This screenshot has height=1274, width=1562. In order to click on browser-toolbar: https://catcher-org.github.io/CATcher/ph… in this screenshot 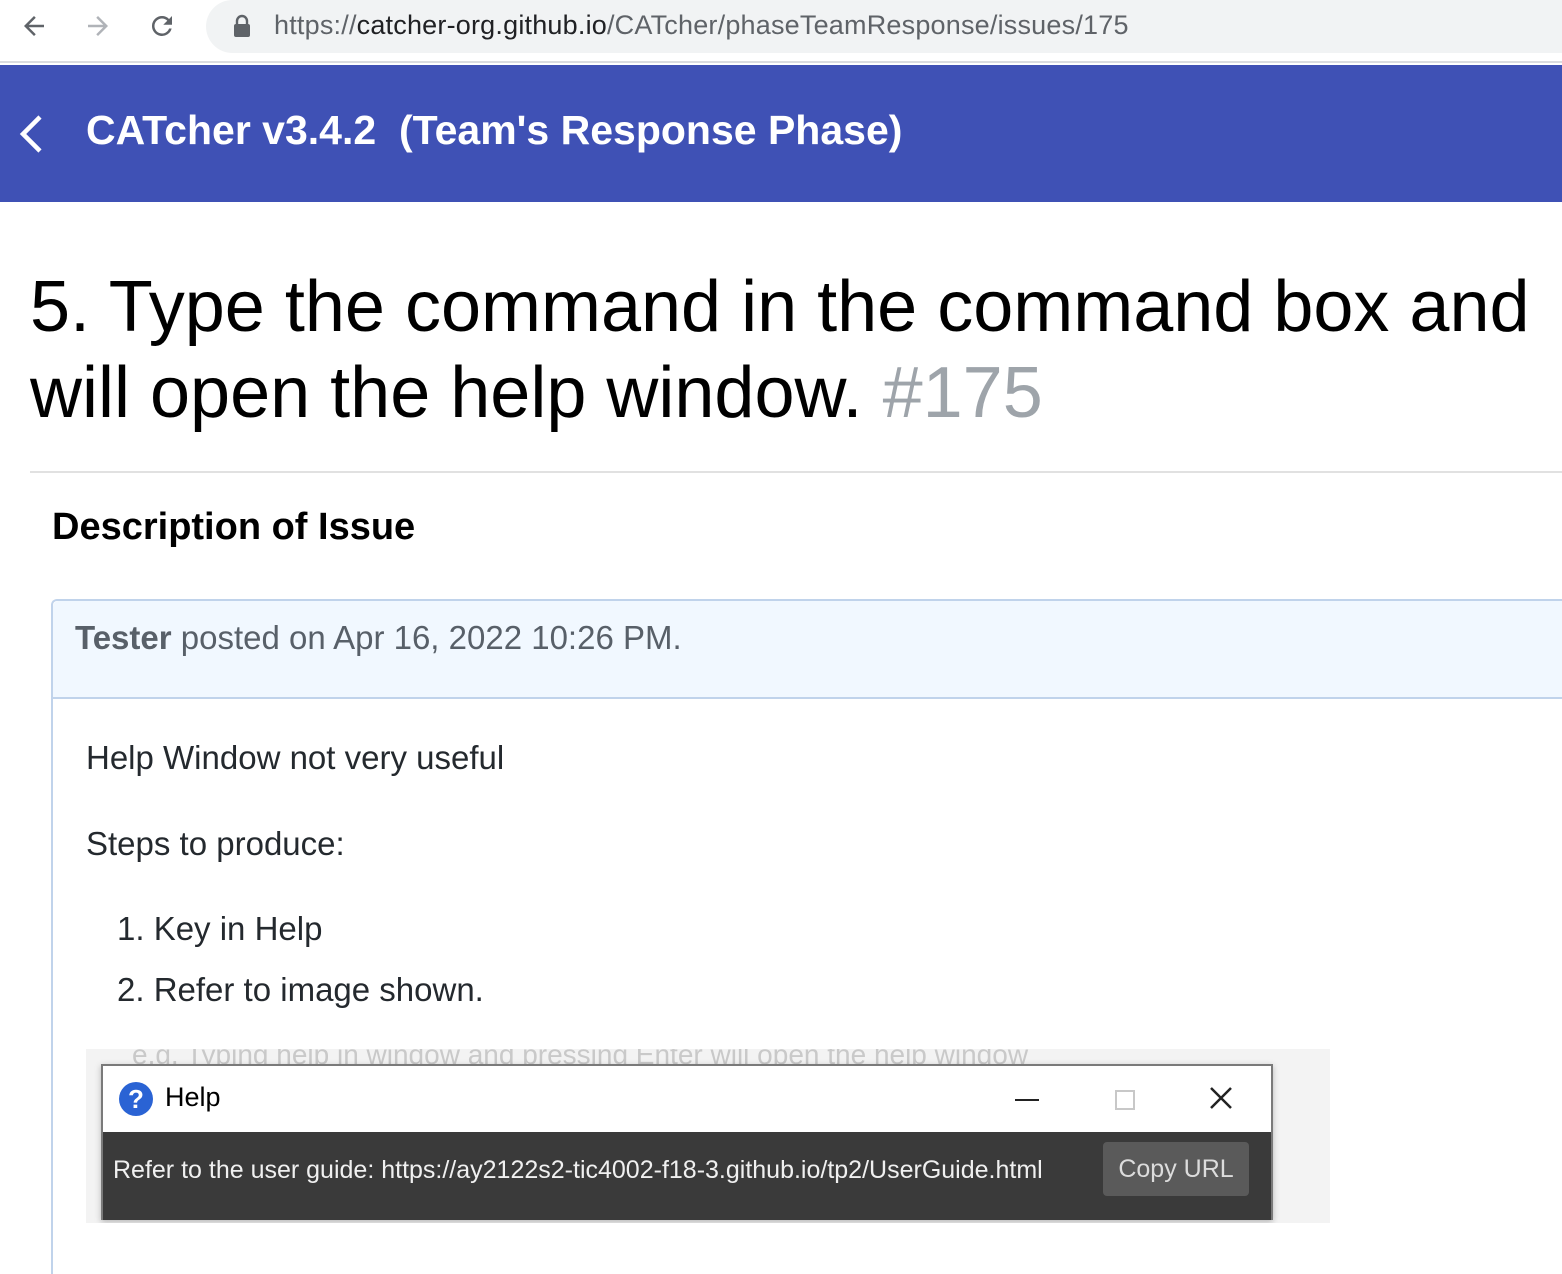, I will do `click(781, 31)`.